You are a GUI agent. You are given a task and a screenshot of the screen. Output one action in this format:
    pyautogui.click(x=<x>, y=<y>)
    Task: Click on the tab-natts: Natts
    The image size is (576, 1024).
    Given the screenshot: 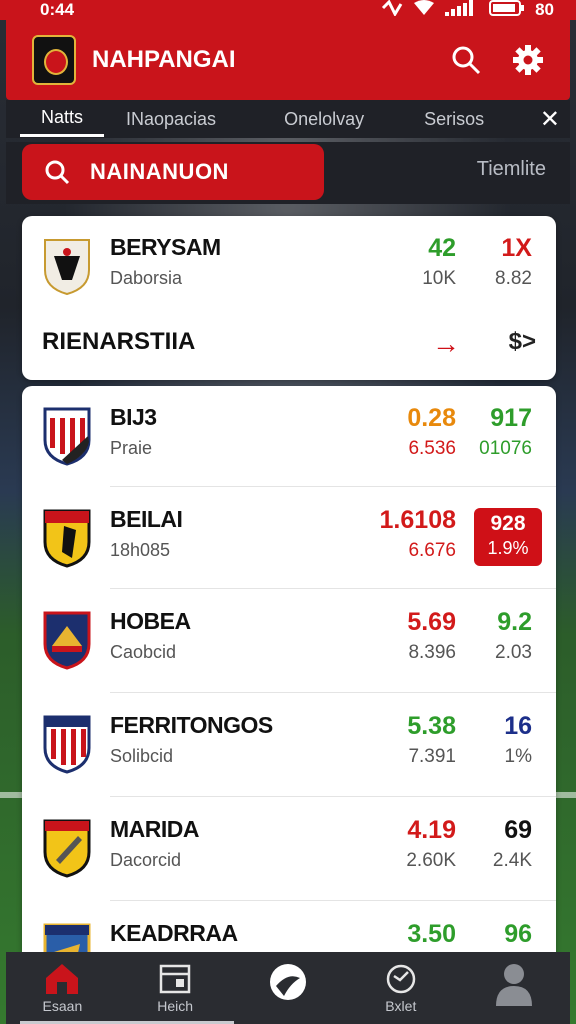 What is the action you would take?
    pyautogui.click(x=62, y=119)
    